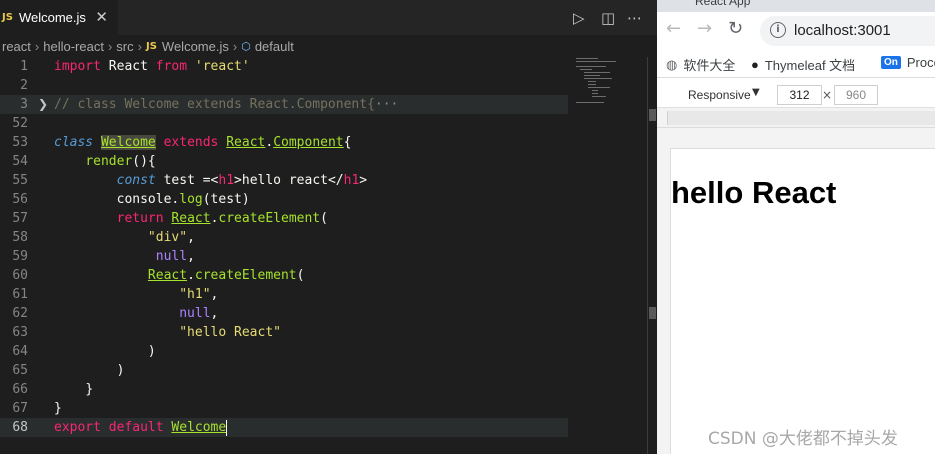 The width and height of the screenshot is (935, 454). Describe the element at coordinates (284, 351) in the screenshot. I see `code-line: 64 )` at that location.